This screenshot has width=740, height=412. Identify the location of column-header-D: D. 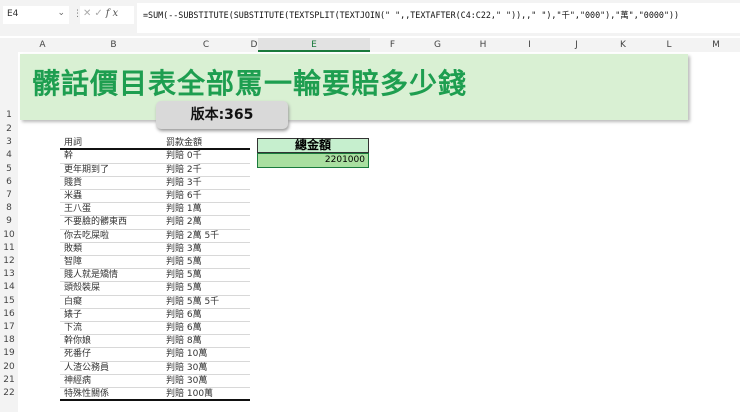
(254, 45).